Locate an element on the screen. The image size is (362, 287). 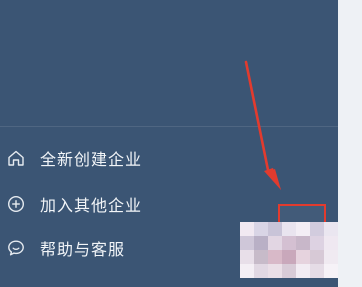
mosaic-blur-region is located at coordinates (289, 250).